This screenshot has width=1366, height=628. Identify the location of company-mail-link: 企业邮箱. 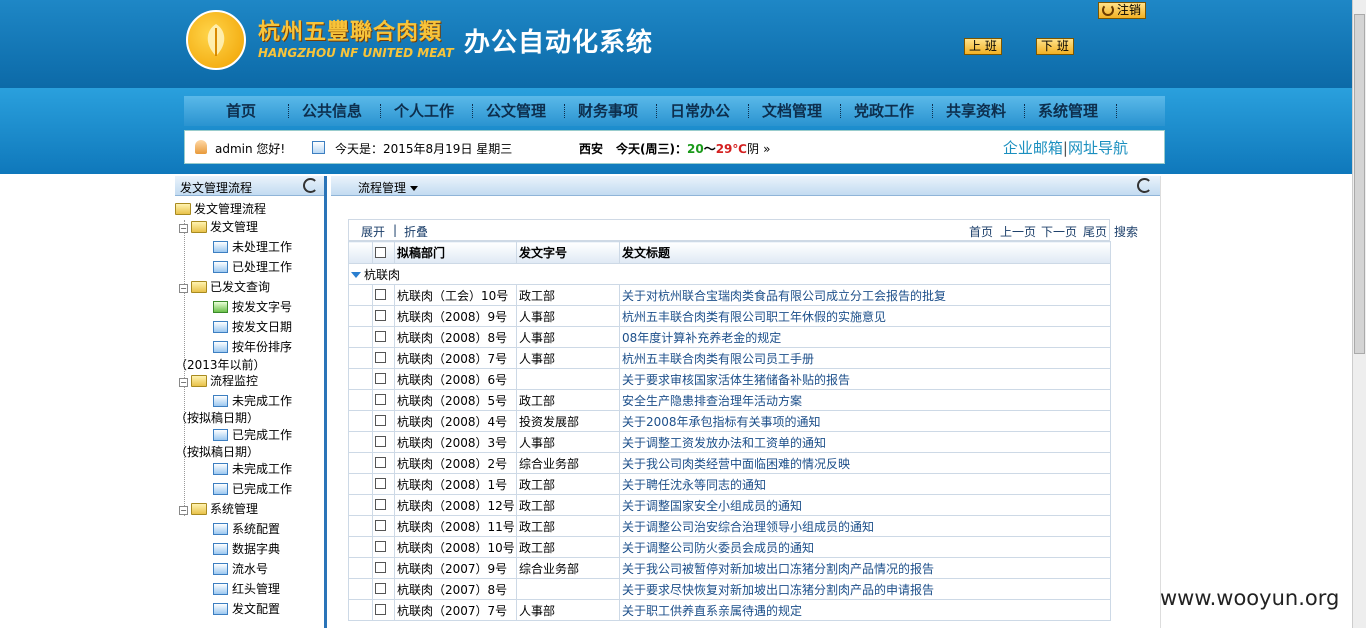
(1033, 148).